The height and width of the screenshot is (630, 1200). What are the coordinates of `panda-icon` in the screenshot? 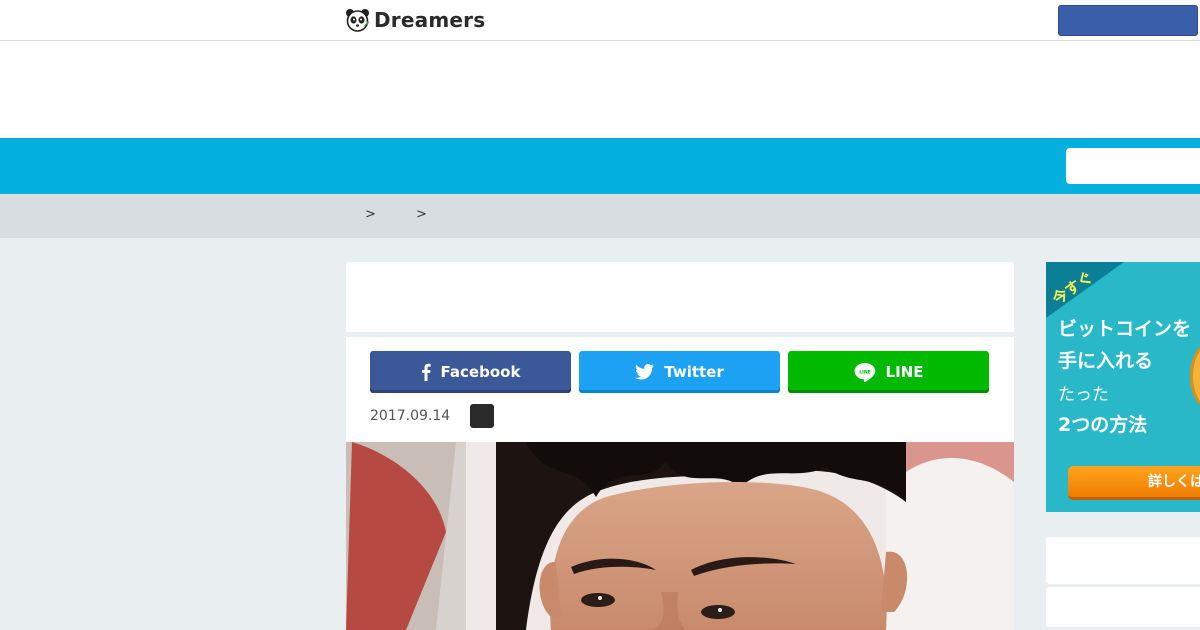 It's located at (357, 20).